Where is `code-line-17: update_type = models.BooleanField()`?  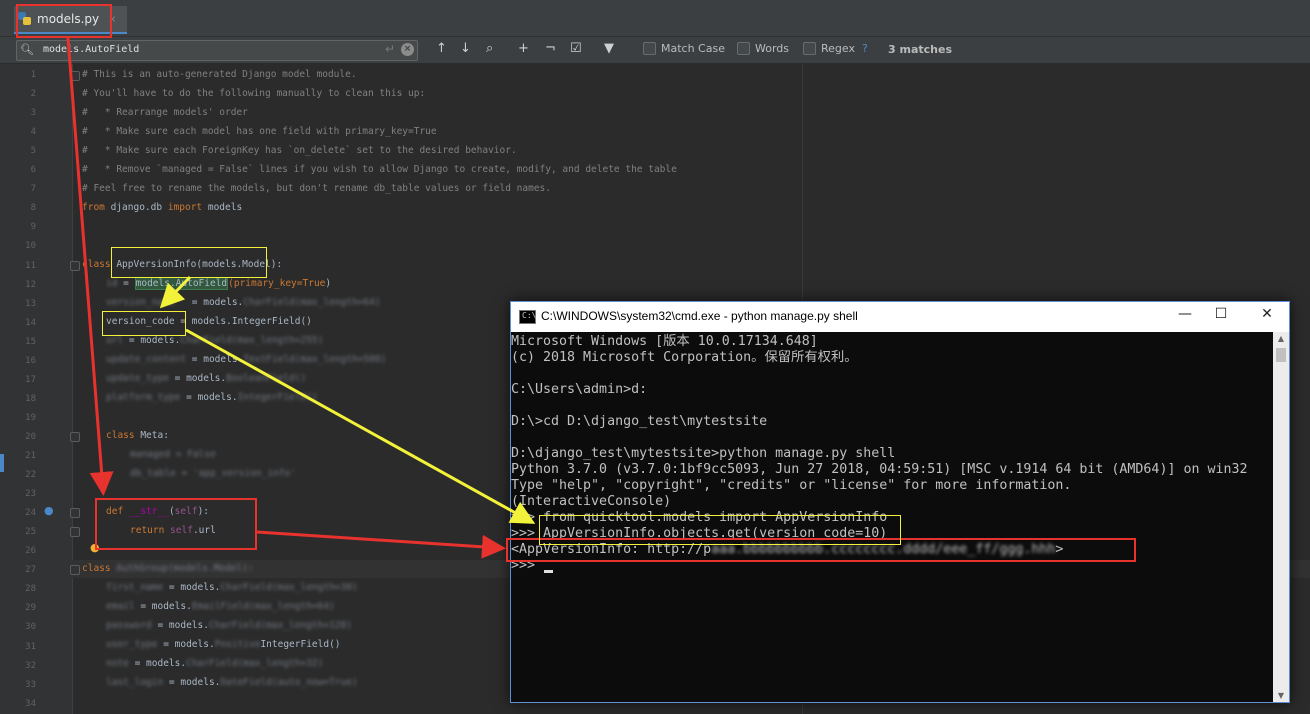
code-line-17: update_type = models.BooleanField() is located at coordinates (206, 378).